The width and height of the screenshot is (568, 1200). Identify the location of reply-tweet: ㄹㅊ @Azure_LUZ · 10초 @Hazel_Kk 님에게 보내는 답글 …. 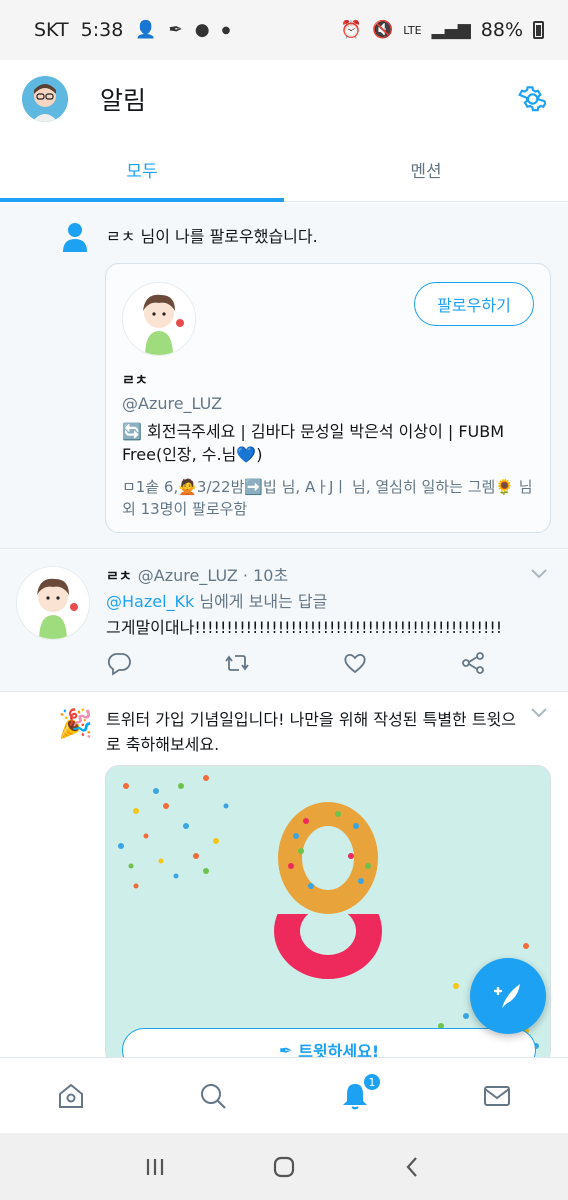
(284, 621).